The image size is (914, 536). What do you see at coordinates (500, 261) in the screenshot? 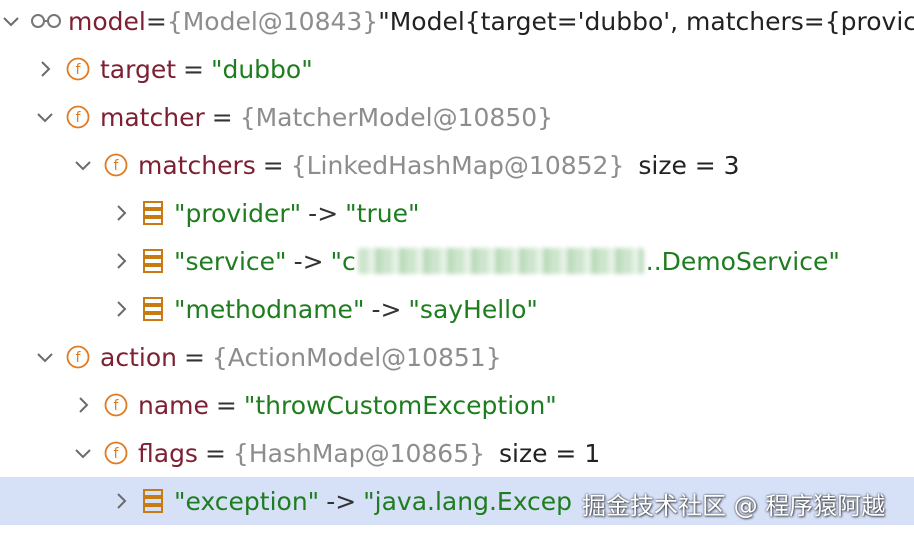
I see `redacted-text` at bounding box center [500, 261].